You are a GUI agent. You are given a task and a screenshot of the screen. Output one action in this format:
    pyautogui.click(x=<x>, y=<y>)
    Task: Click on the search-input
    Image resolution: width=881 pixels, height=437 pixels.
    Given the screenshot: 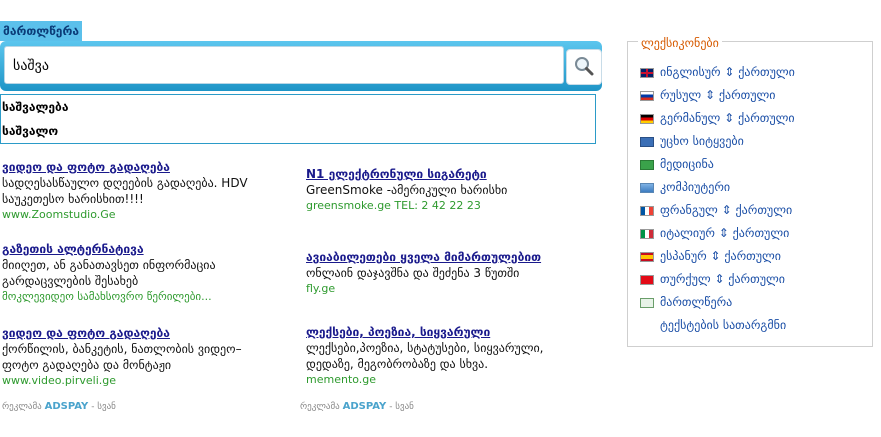 What is the action you would take?
    pyautogui.click(x=283, y=66)
    